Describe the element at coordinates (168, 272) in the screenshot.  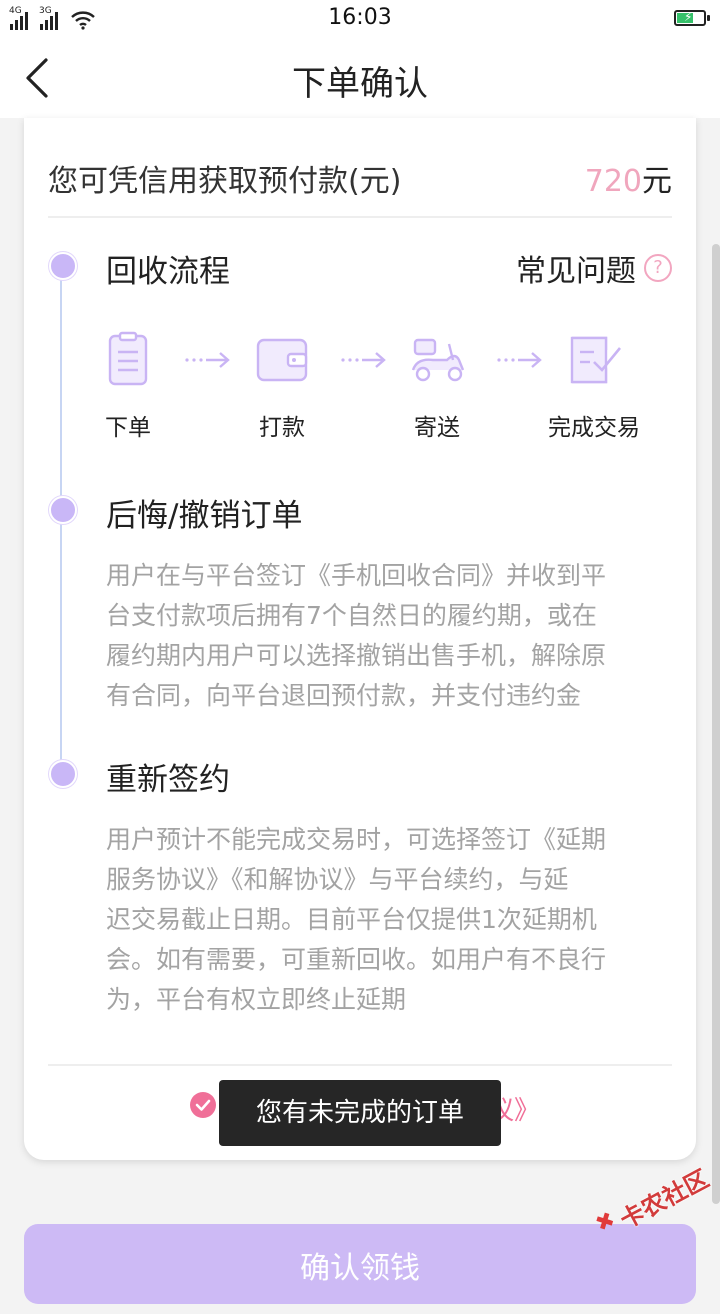
I see `process-title: 回收流程` at that location.